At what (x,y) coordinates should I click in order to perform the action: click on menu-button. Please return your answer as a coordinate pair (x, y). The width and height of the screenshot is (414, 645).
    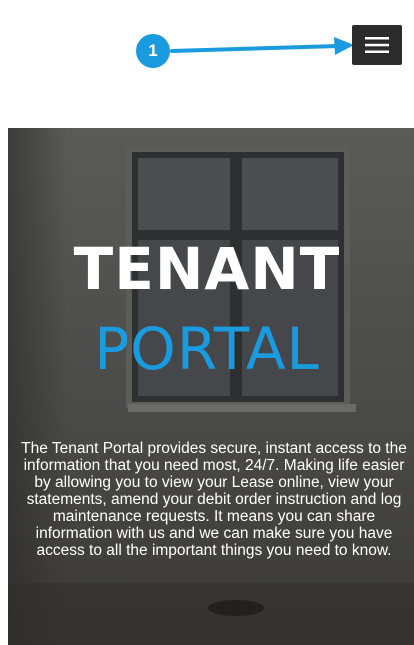
    Looking at the image, I should click on (377, 45).